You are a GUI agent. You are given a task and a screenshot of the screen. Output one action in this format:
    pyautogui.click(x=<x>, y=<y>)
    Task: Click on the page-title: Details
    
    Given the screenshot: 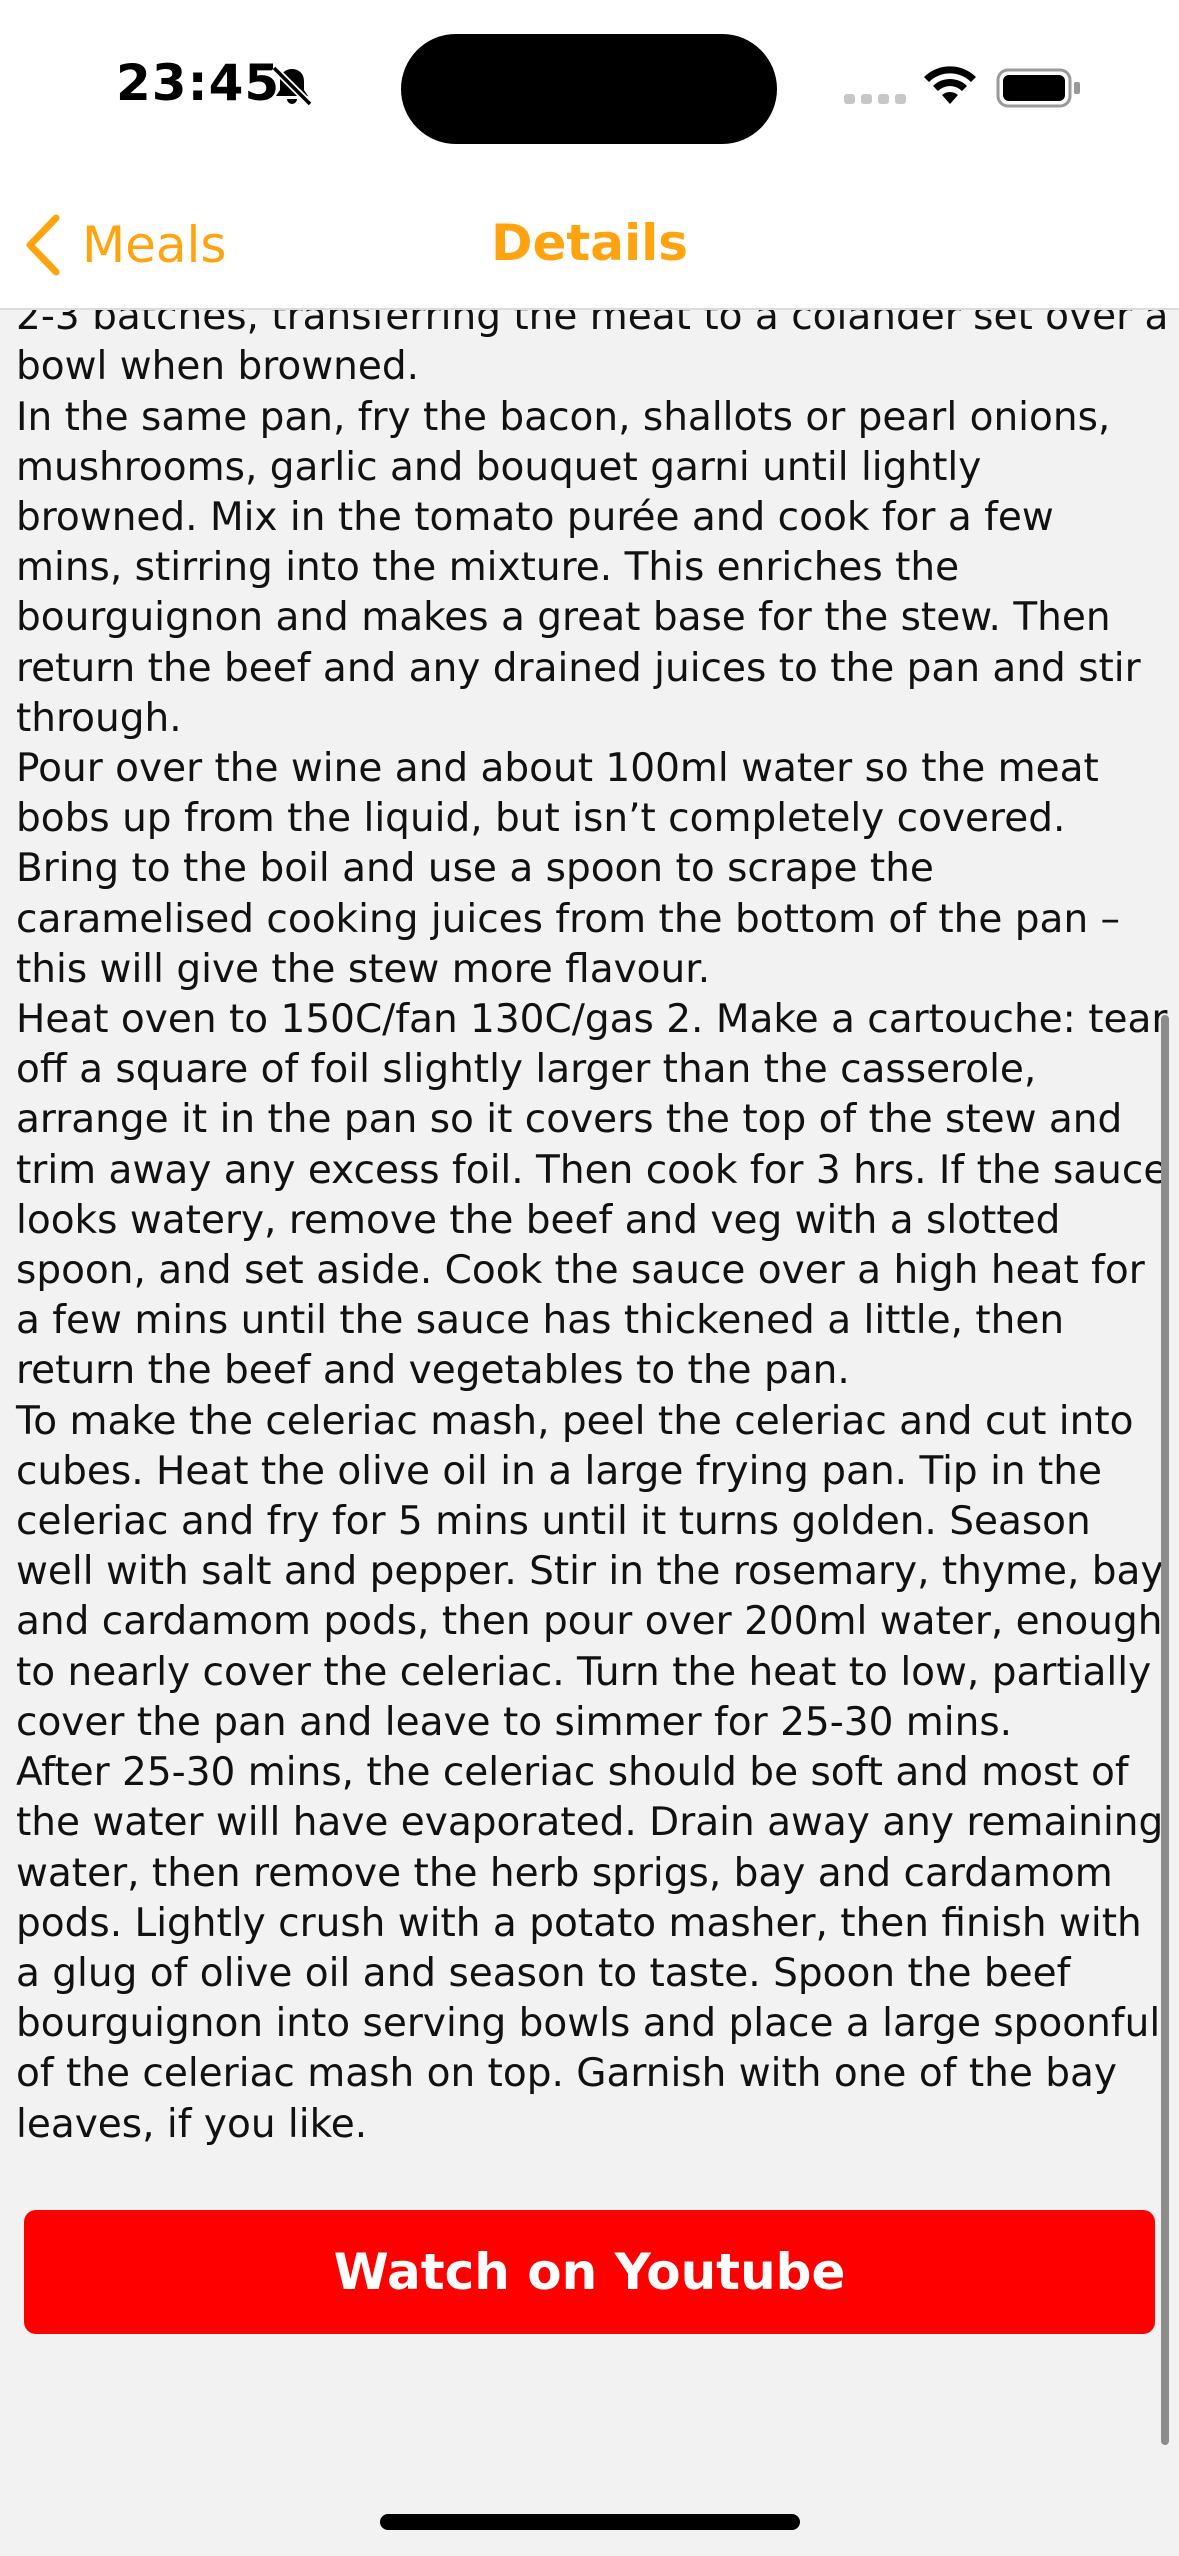 What is the action you would take?
    pyautogui.click(x=589, y=243)
    